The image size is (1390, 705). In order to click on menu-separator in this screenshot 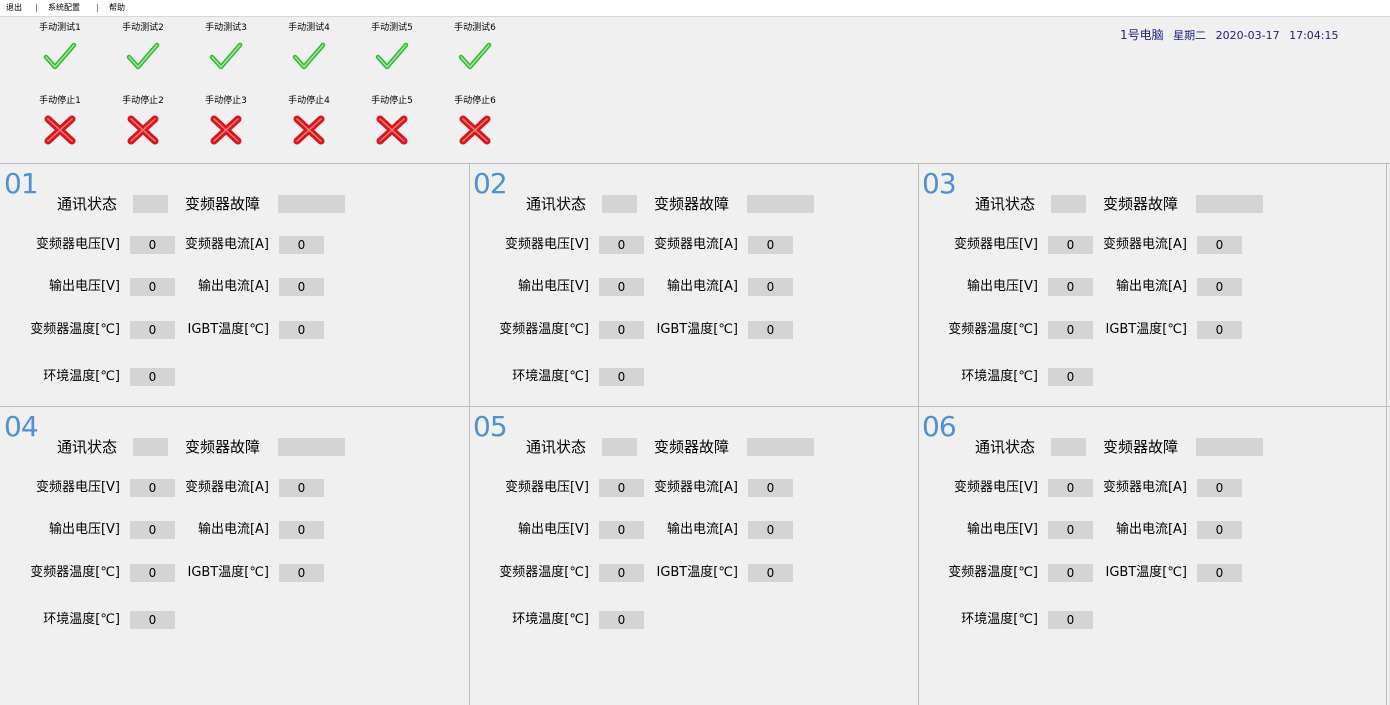, I will do `click(97, 8)`.